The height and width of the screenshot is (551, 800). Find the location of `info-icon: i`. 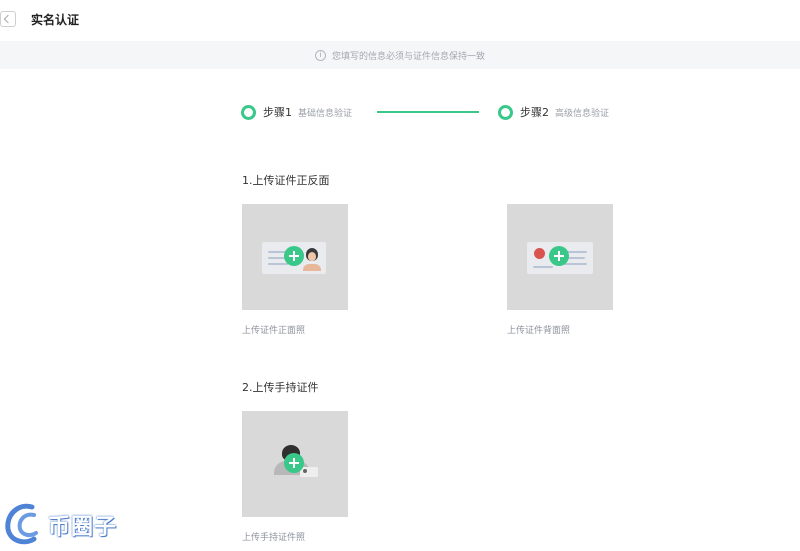

info-icon: i is located at coordinates (320, 55).